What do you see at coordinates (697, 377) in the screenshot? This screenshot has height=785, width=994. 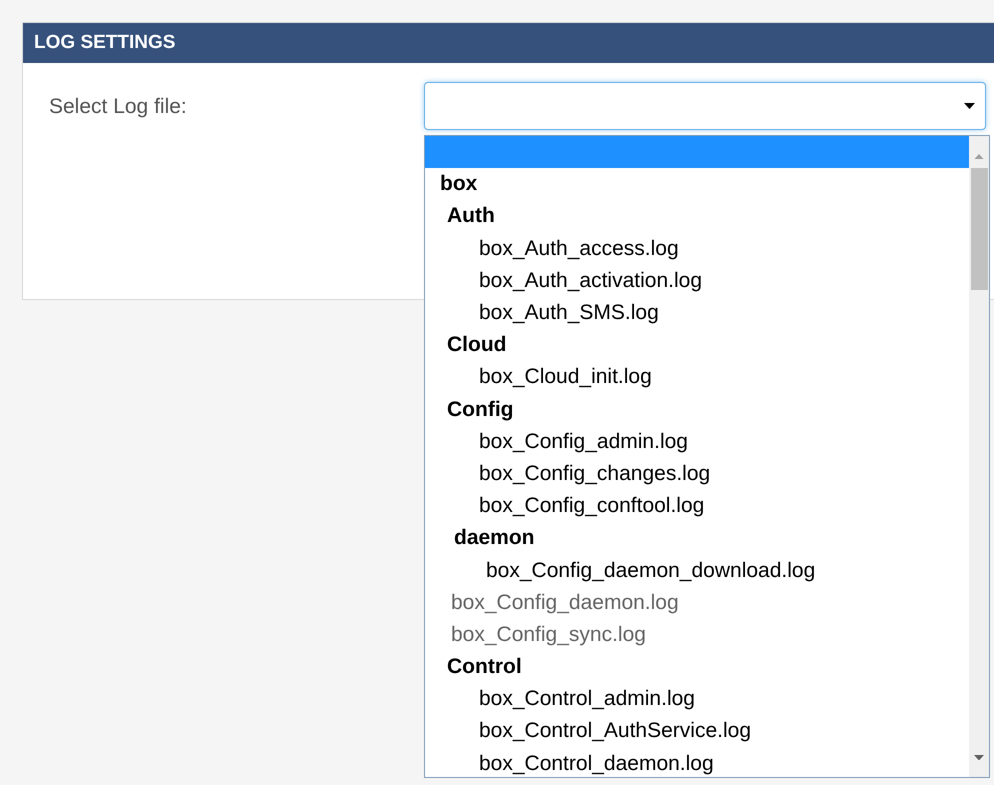 I see `dropdown-option: box_Cloud_init.log` at bounding box center [697, 377].